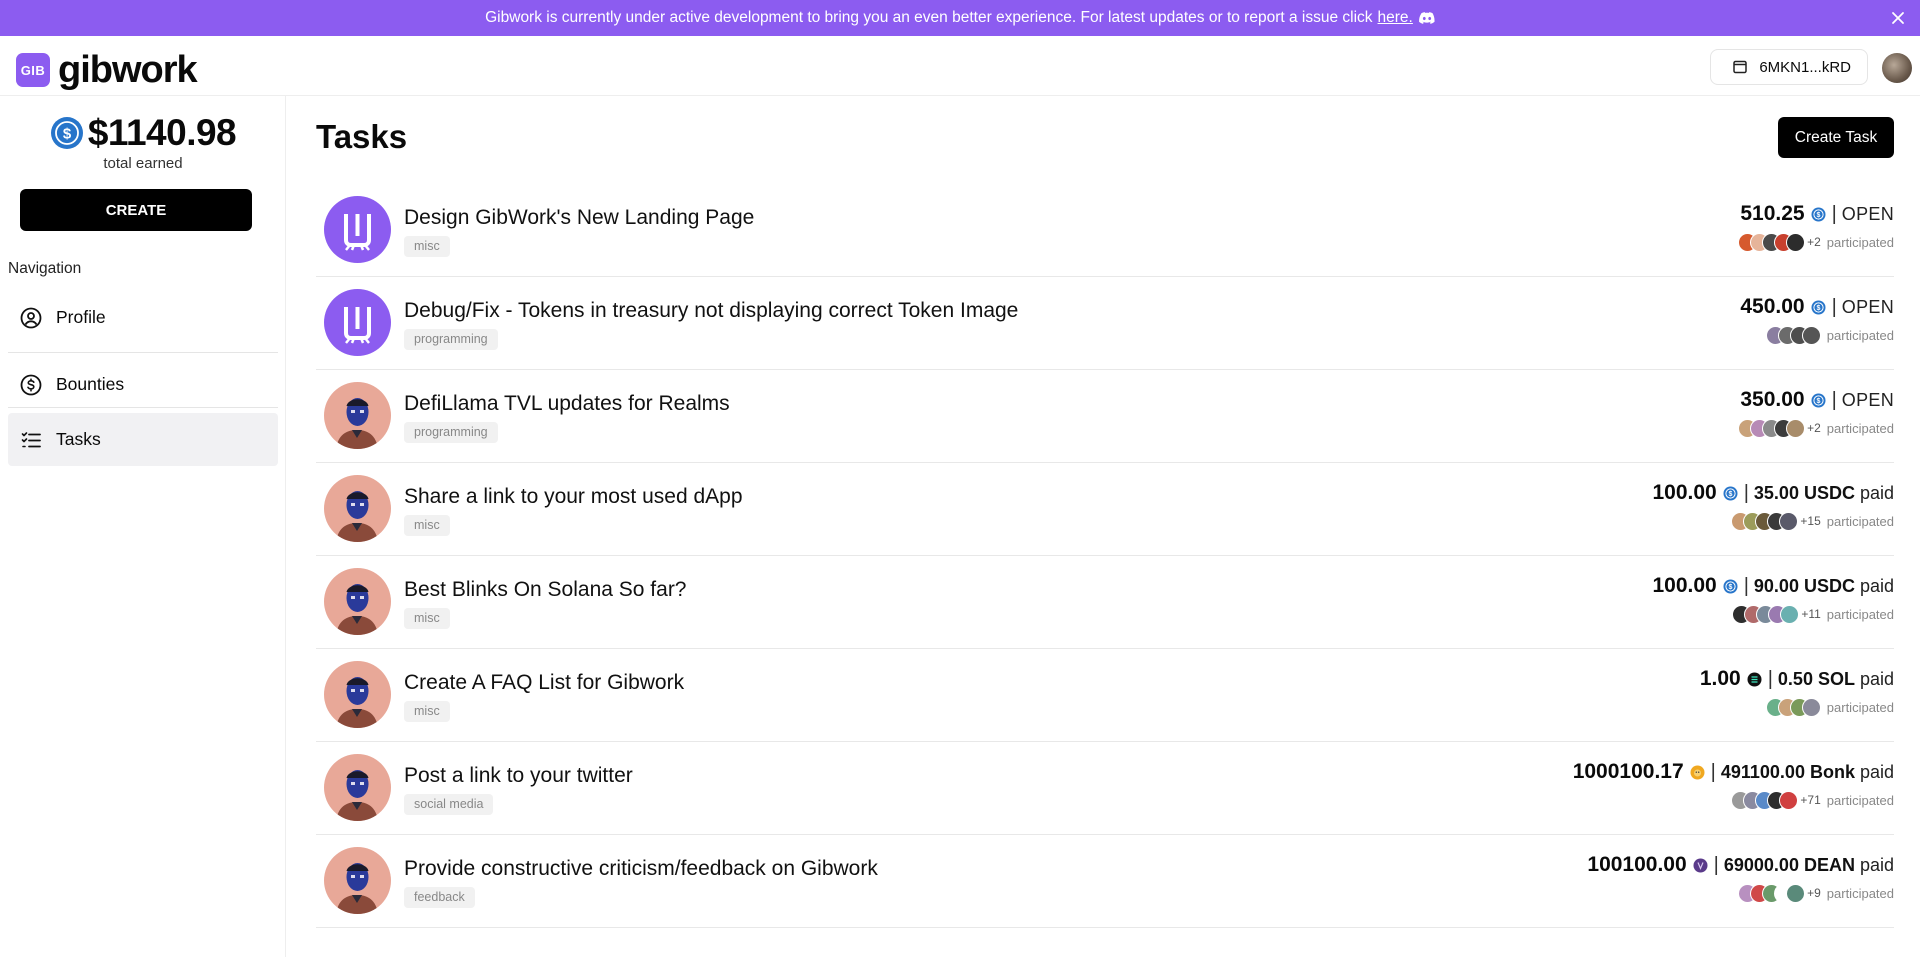  Describe the element at coordinates (1816, 678) in the screenshot. I see `paid-amount: 0.50 SOL` at that location.